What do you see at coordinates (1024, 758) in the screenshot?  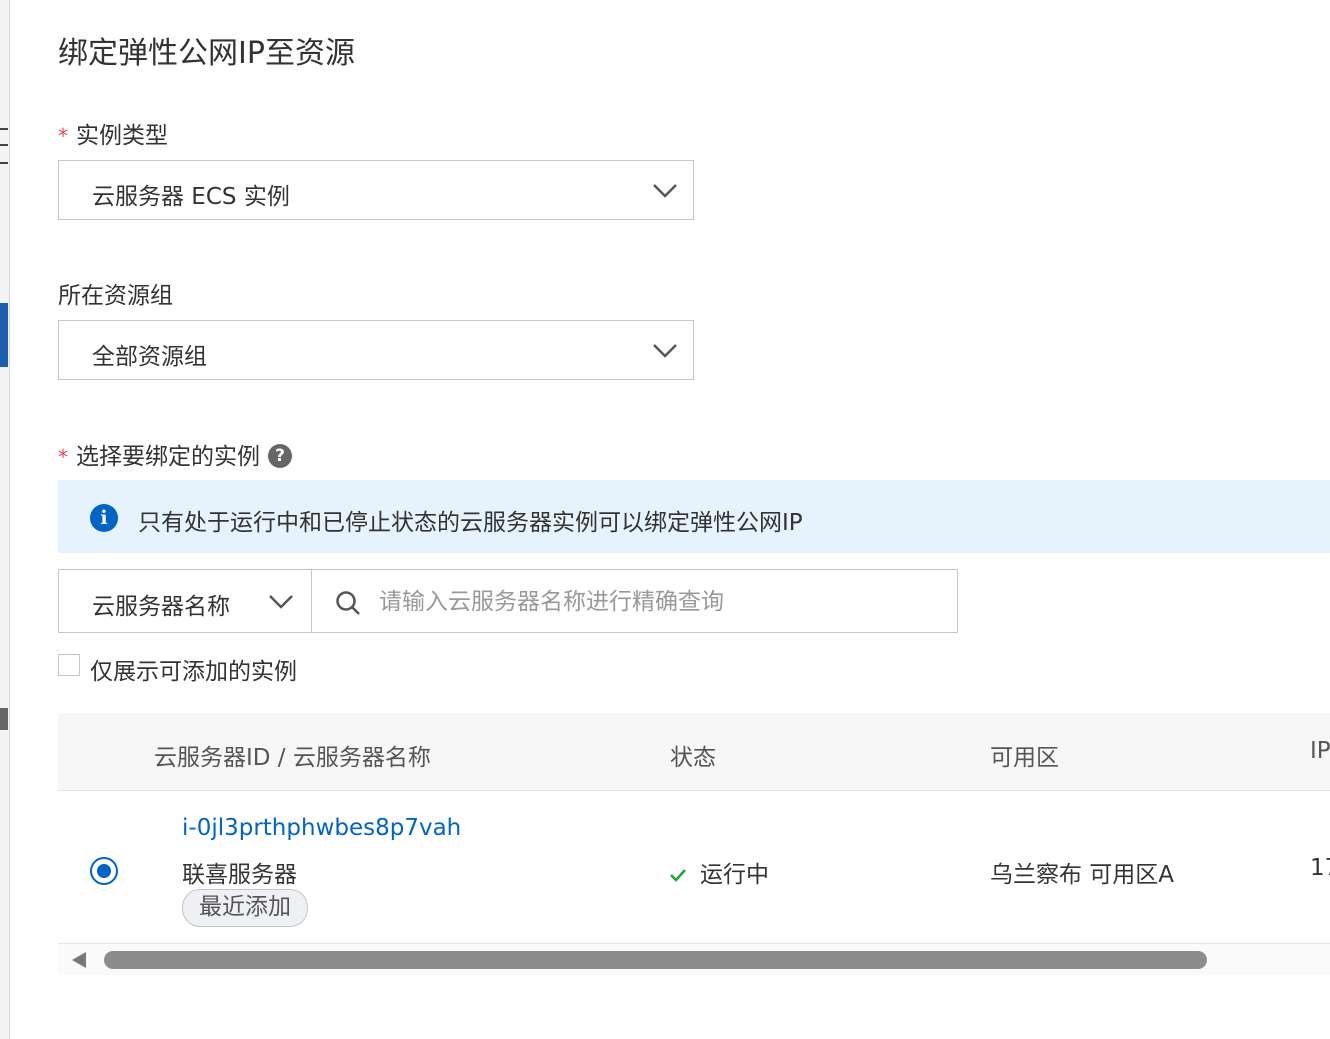 I see `column-header-zone: 可用区` at bounding box center [1024, 758].